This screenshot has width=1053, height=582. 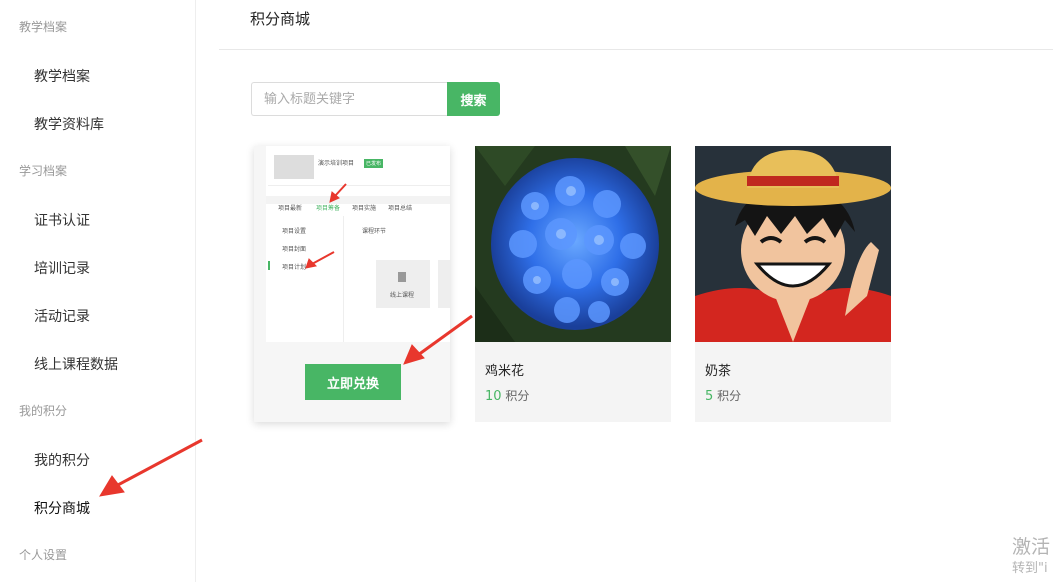 I want to click on sidebar-item-training-records: 培训记录, so click(x=62, y=268).